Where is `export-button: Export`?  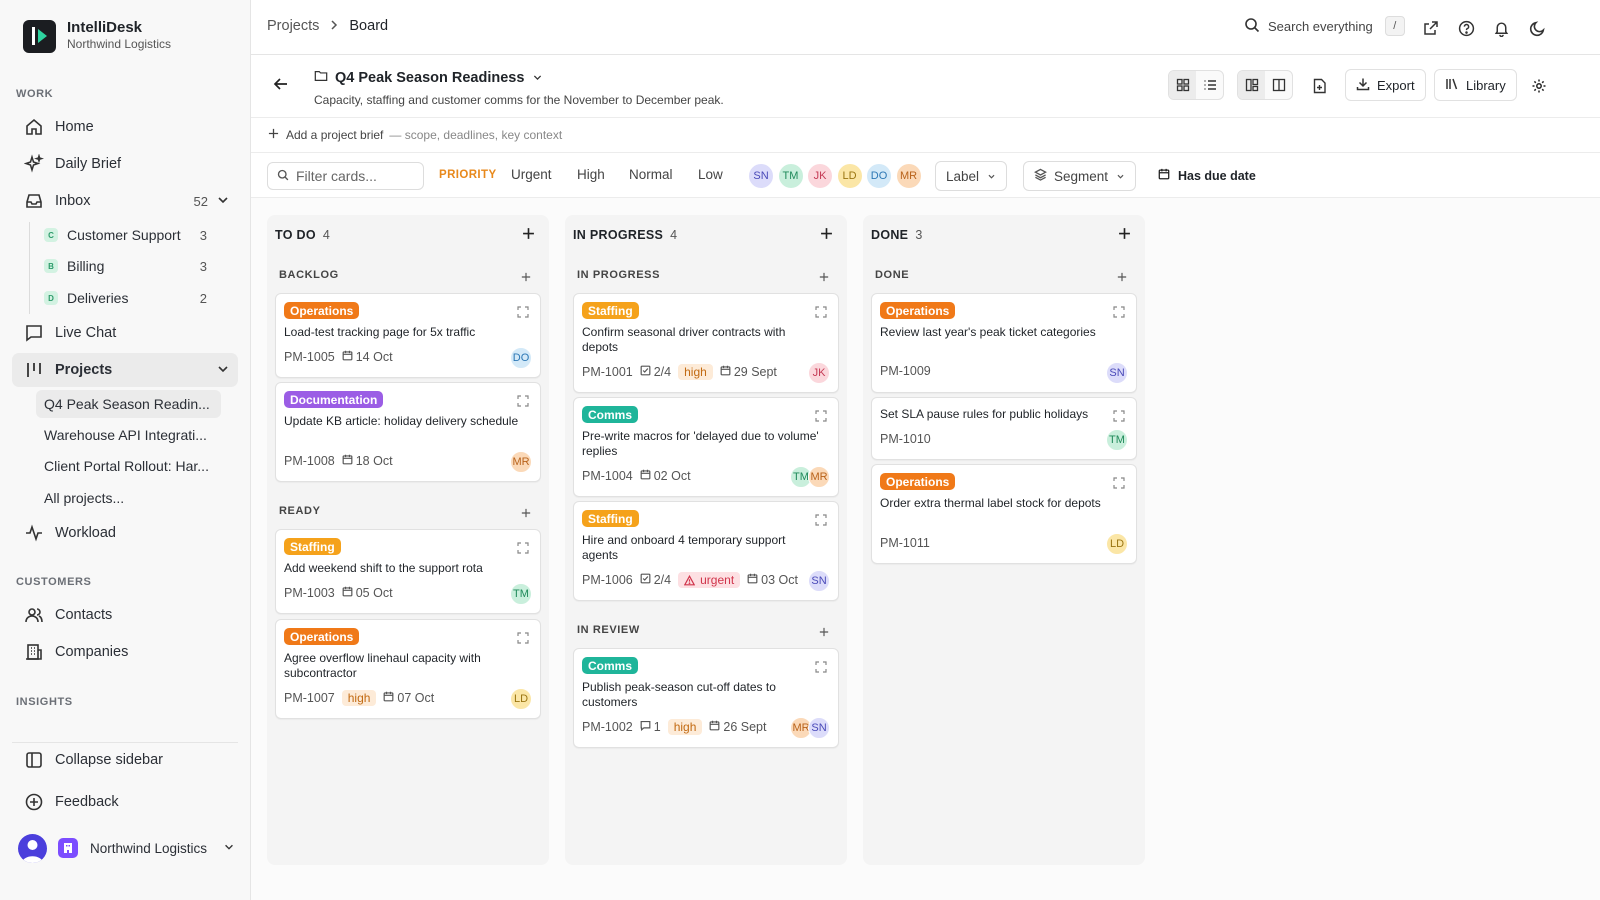 export-button: Export is located at coordinates (1385, 85).